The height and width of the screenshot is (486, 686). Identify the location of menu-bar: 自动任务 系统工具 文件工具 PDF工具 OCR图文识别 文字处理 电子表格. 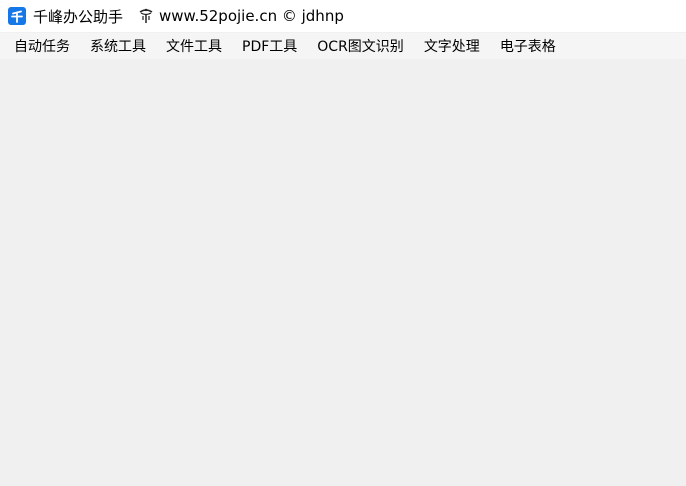
(343, 46).